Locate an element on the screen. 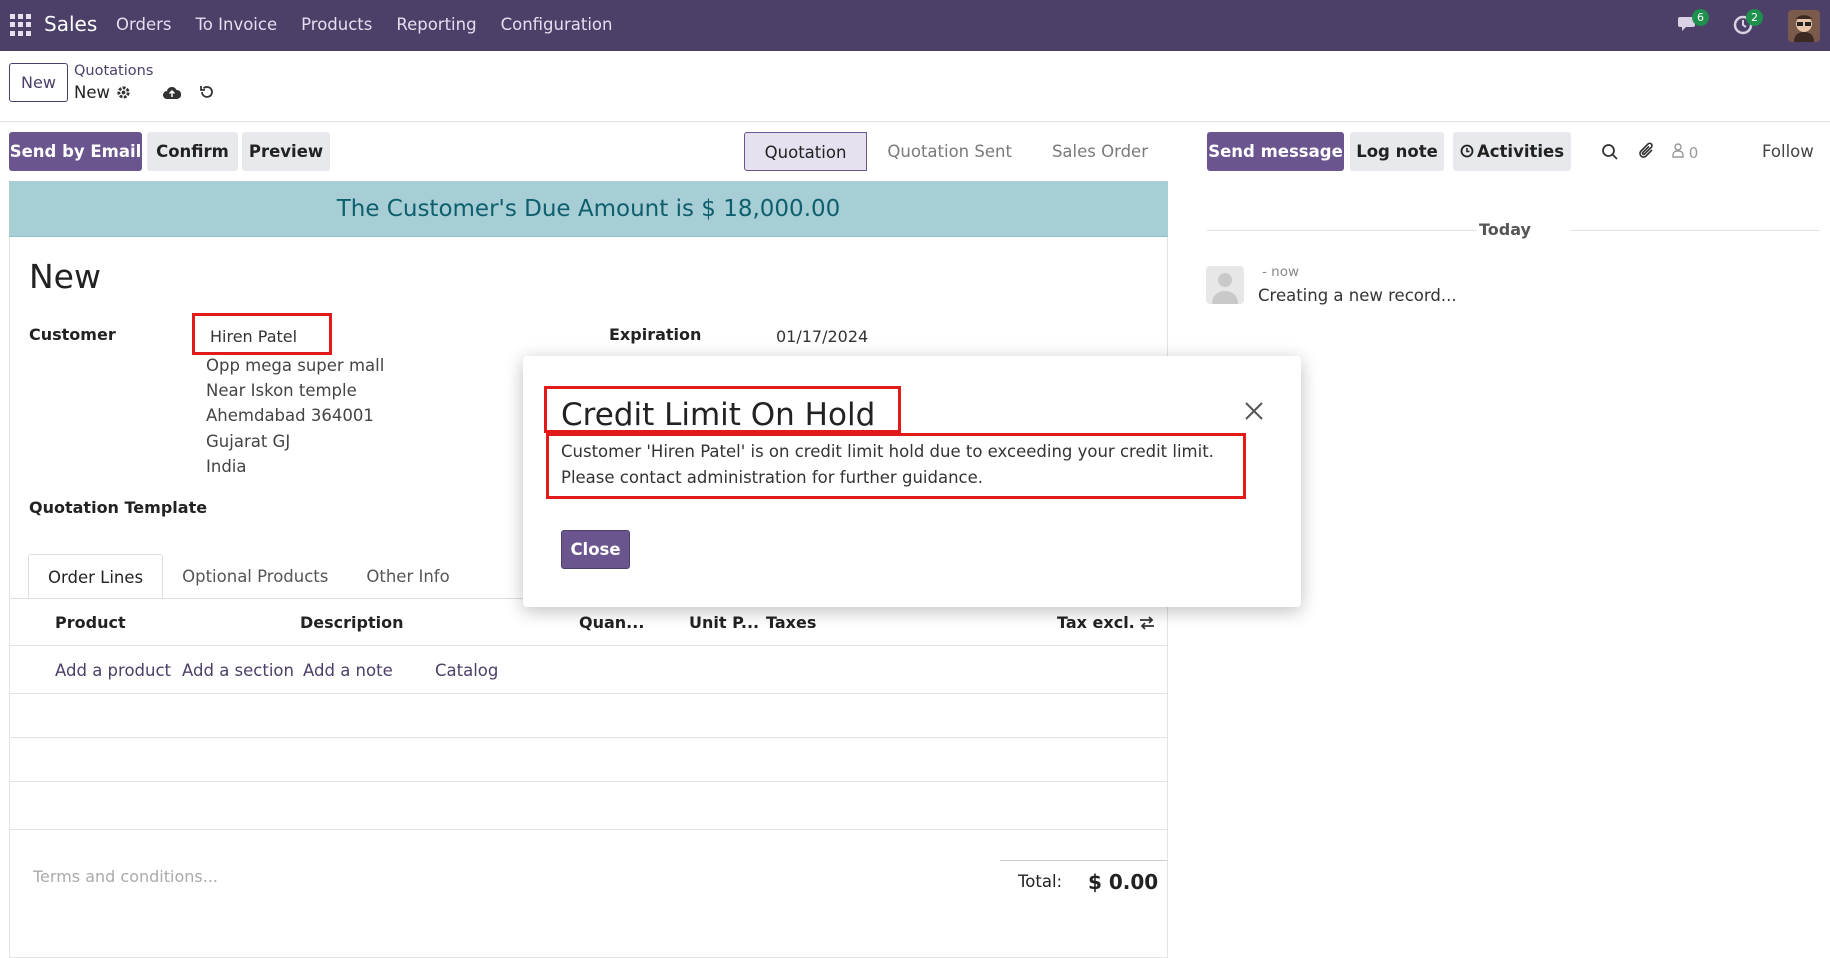 The height and width of the screenshot is (958, 1830). apps-grid-icon is located at coordinates (21, 25).